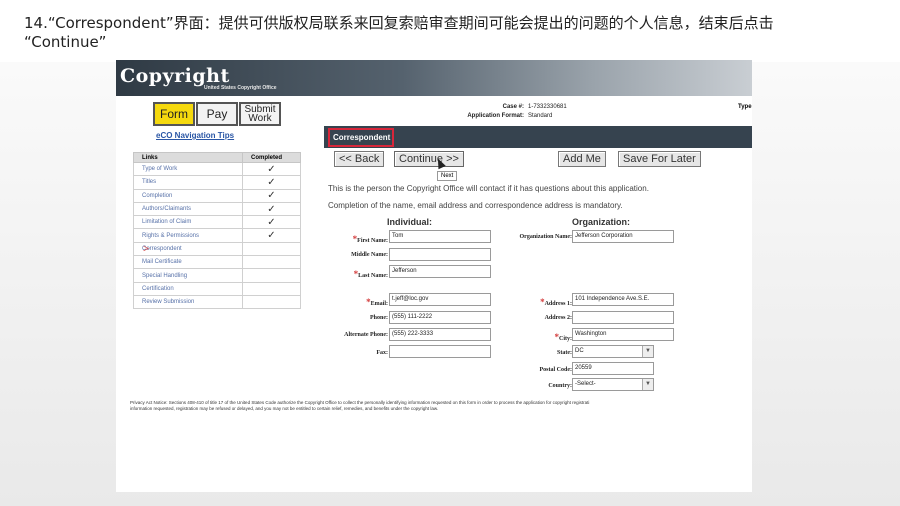  Describe the element at coordinates (379, 318) in the screenshot. I see `phone-label: Phone:` at that location.